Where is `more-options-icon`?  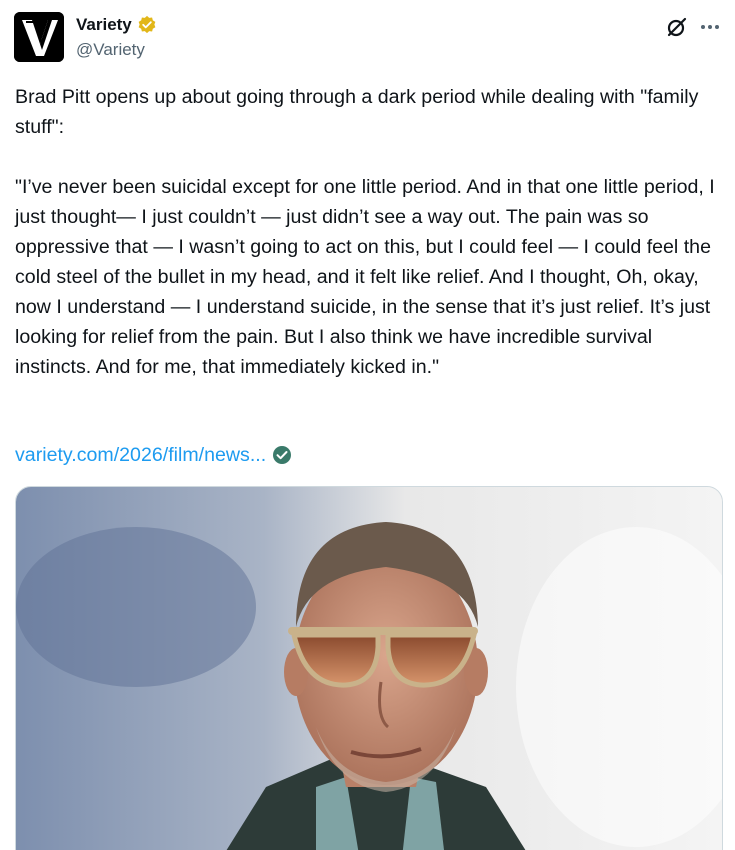 more-options-icon is located at coordinates (710, 27).